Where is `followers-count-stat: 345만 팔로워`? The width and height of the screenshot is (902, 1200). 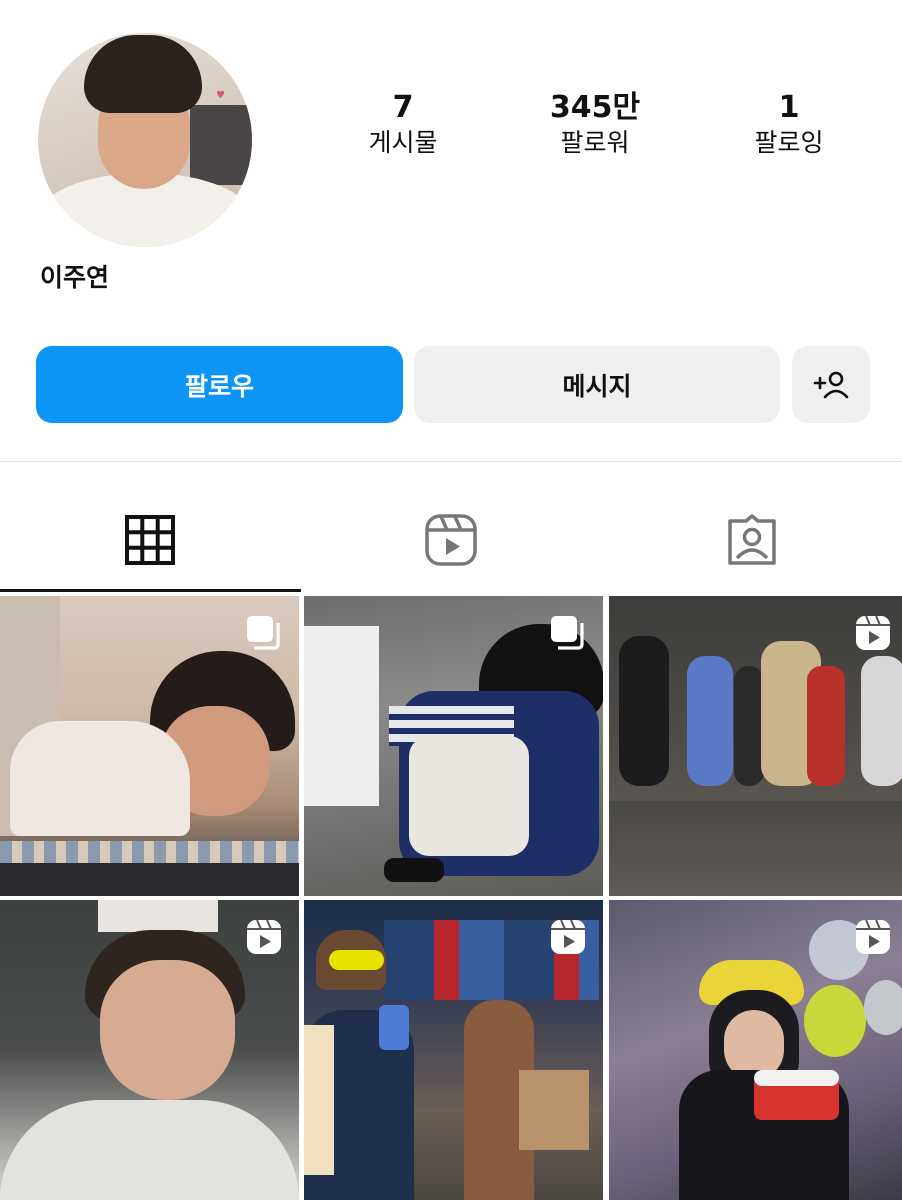
followers-count-stat: 345만 팔로워 is located at coordinates (595, 125).